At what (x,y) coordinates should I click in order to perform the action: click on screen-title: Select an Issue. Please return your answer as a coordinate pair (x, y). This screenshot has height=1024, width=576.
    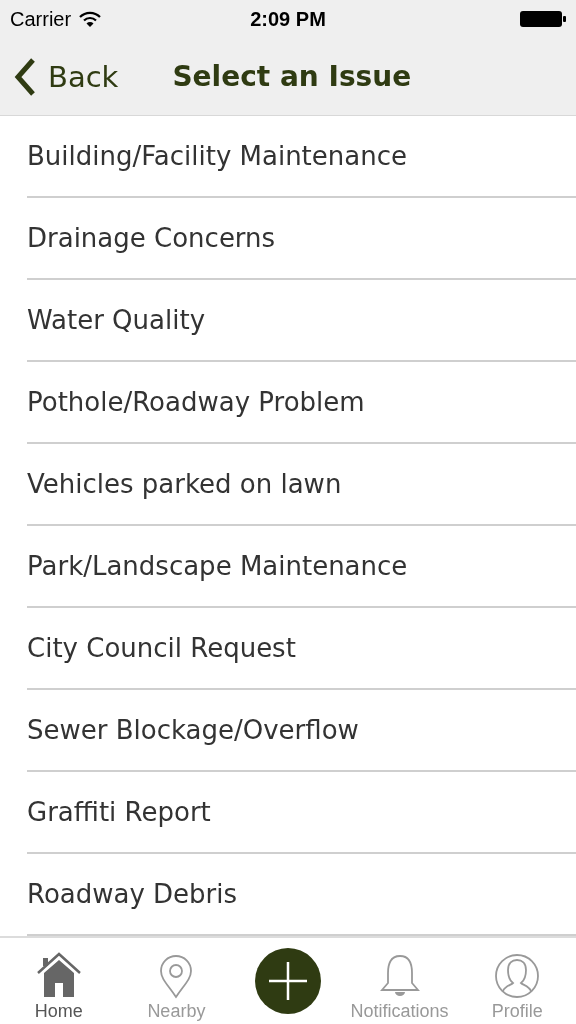
    Looking at the image, I should click on (292, 76).